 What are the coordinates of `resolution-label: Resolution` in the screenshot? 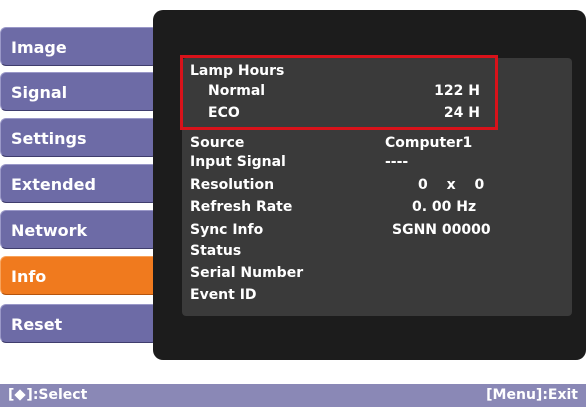 It's located at (232, 185).